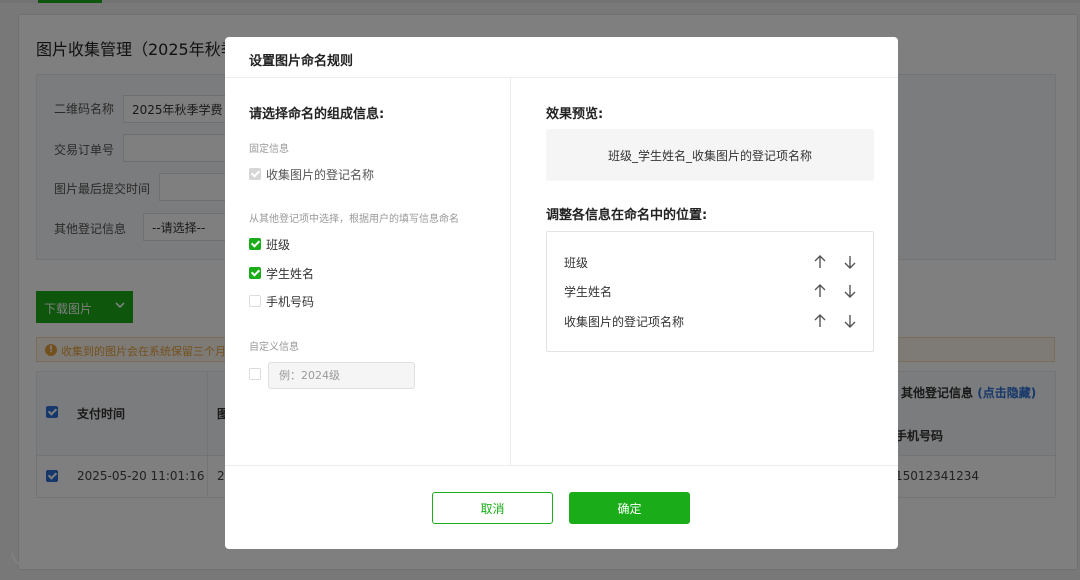  Describe the element at coordinates (561, 465) in the screenshot. I see `footer-divider` at that location.